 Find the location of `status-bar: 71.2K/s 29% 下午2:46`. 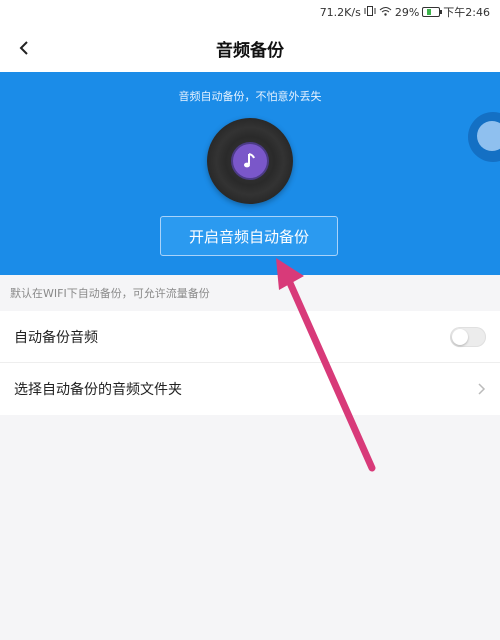

status-bar: 71.2K/s 29% 下午2:46 is located at coordinates (250, 12).